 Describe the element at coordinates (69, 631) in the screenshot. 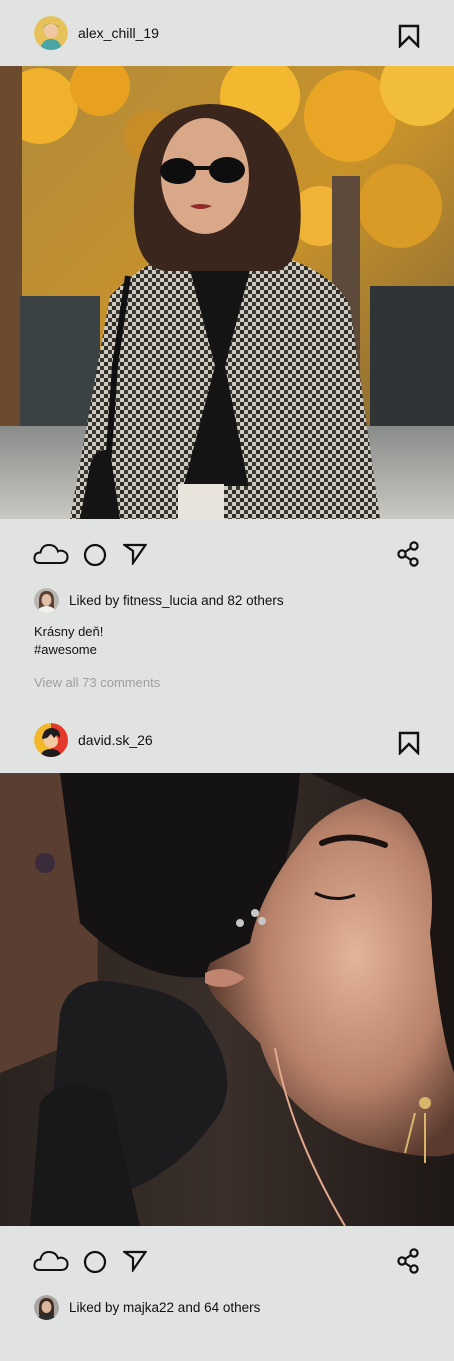

I see `caption-text: Krásny deň!` at that location.